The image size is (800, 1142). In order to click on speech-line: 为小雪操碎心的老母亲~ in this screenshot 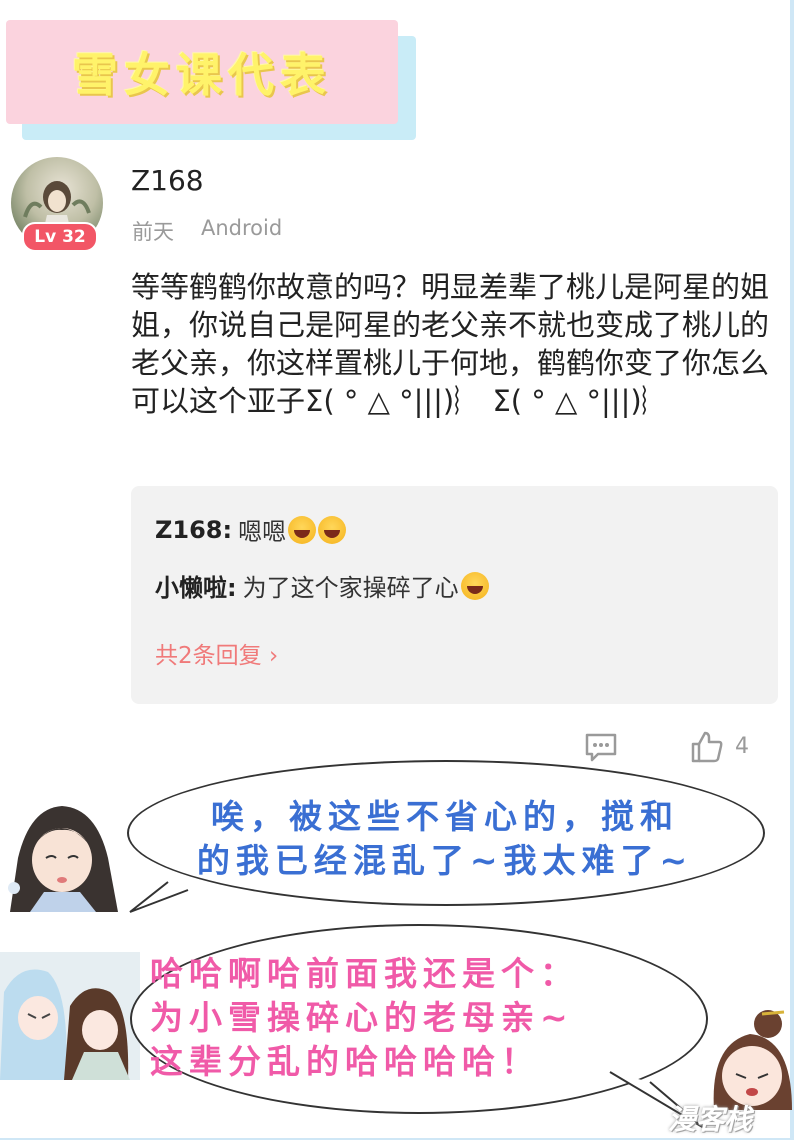, I will do `click(362, 1017)`.